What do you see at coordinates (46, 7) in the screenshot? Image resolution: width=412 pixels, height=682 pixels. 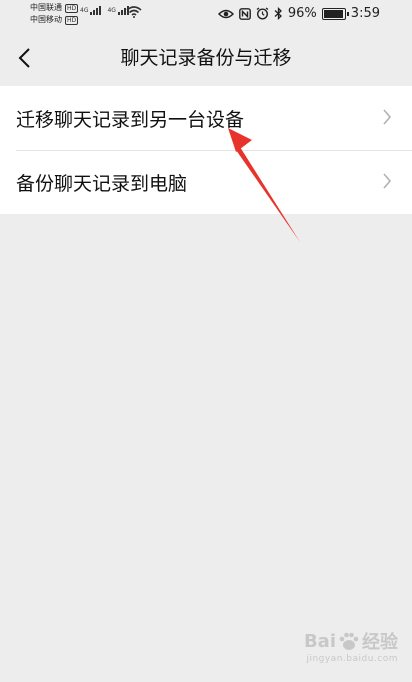 I see `carrier-1-name: 中国联通` at bounding box center [46, 7].